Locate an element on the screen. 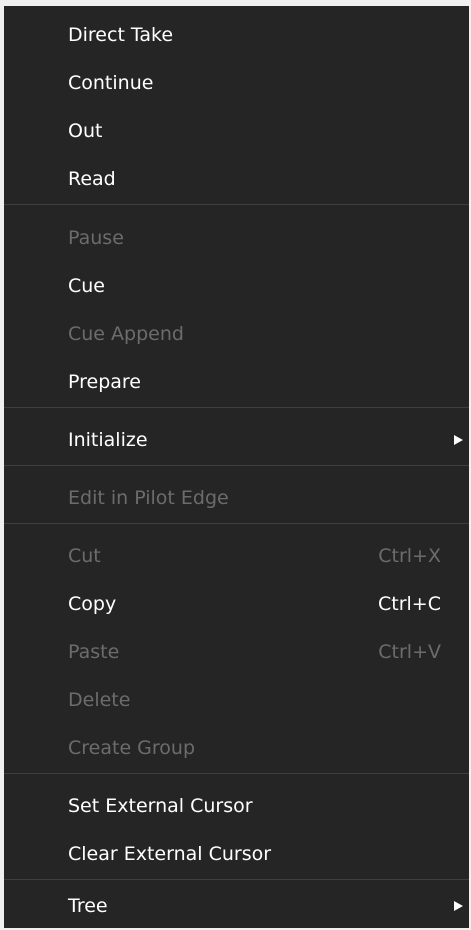  menu-item-paste: Paste Ctrl+V is located at coordinates (236, 652).